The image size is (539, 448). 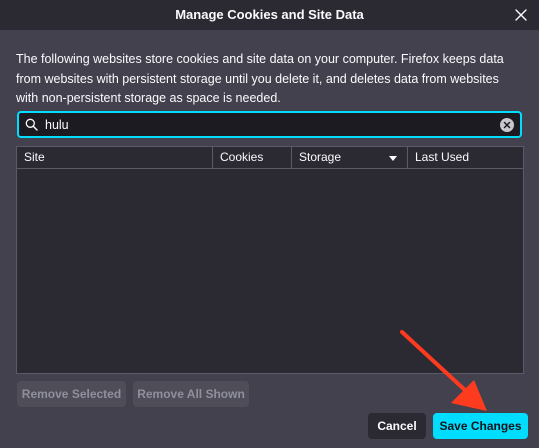 I want to click on clear-icon, so click(x=507, y=124).